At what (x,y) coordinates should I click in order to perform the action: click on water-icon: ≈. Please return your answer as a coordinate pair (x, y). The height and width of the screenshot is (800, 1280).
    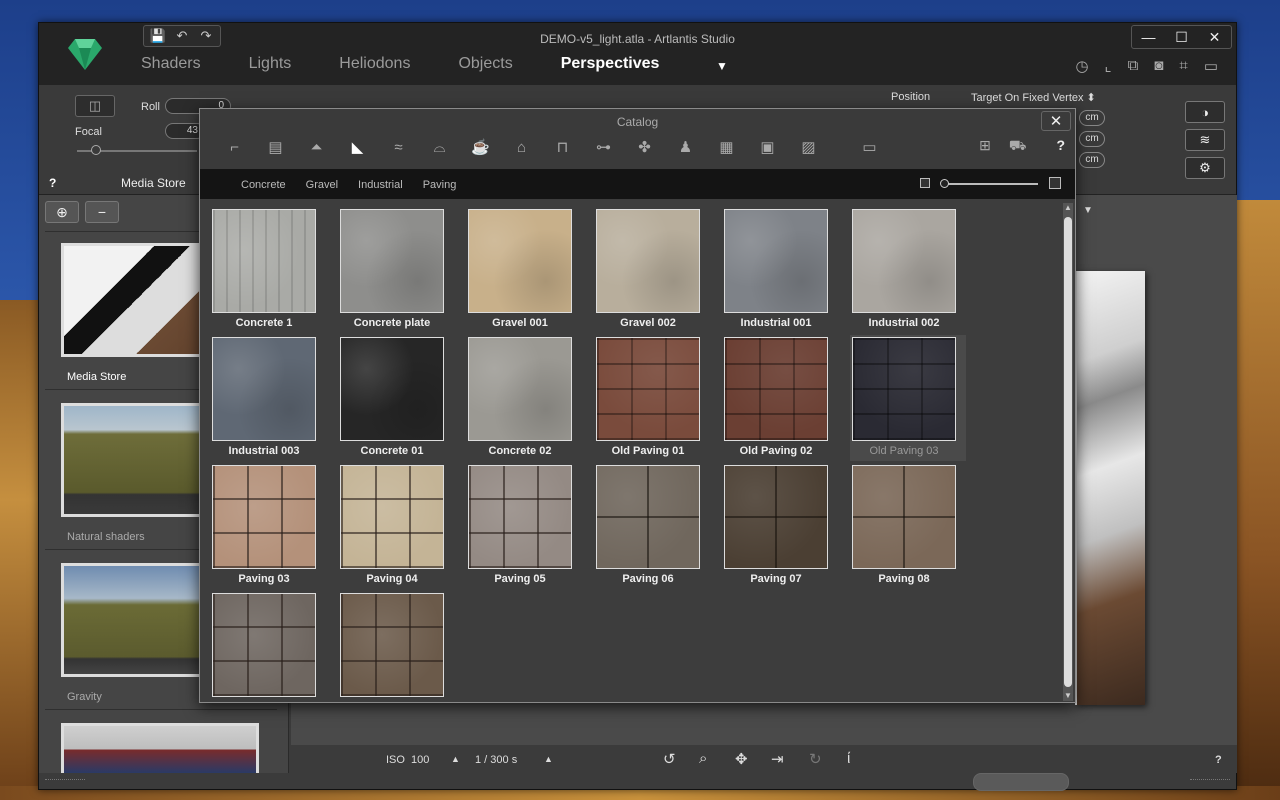
    Looking at the image, I should click on (398, 147).